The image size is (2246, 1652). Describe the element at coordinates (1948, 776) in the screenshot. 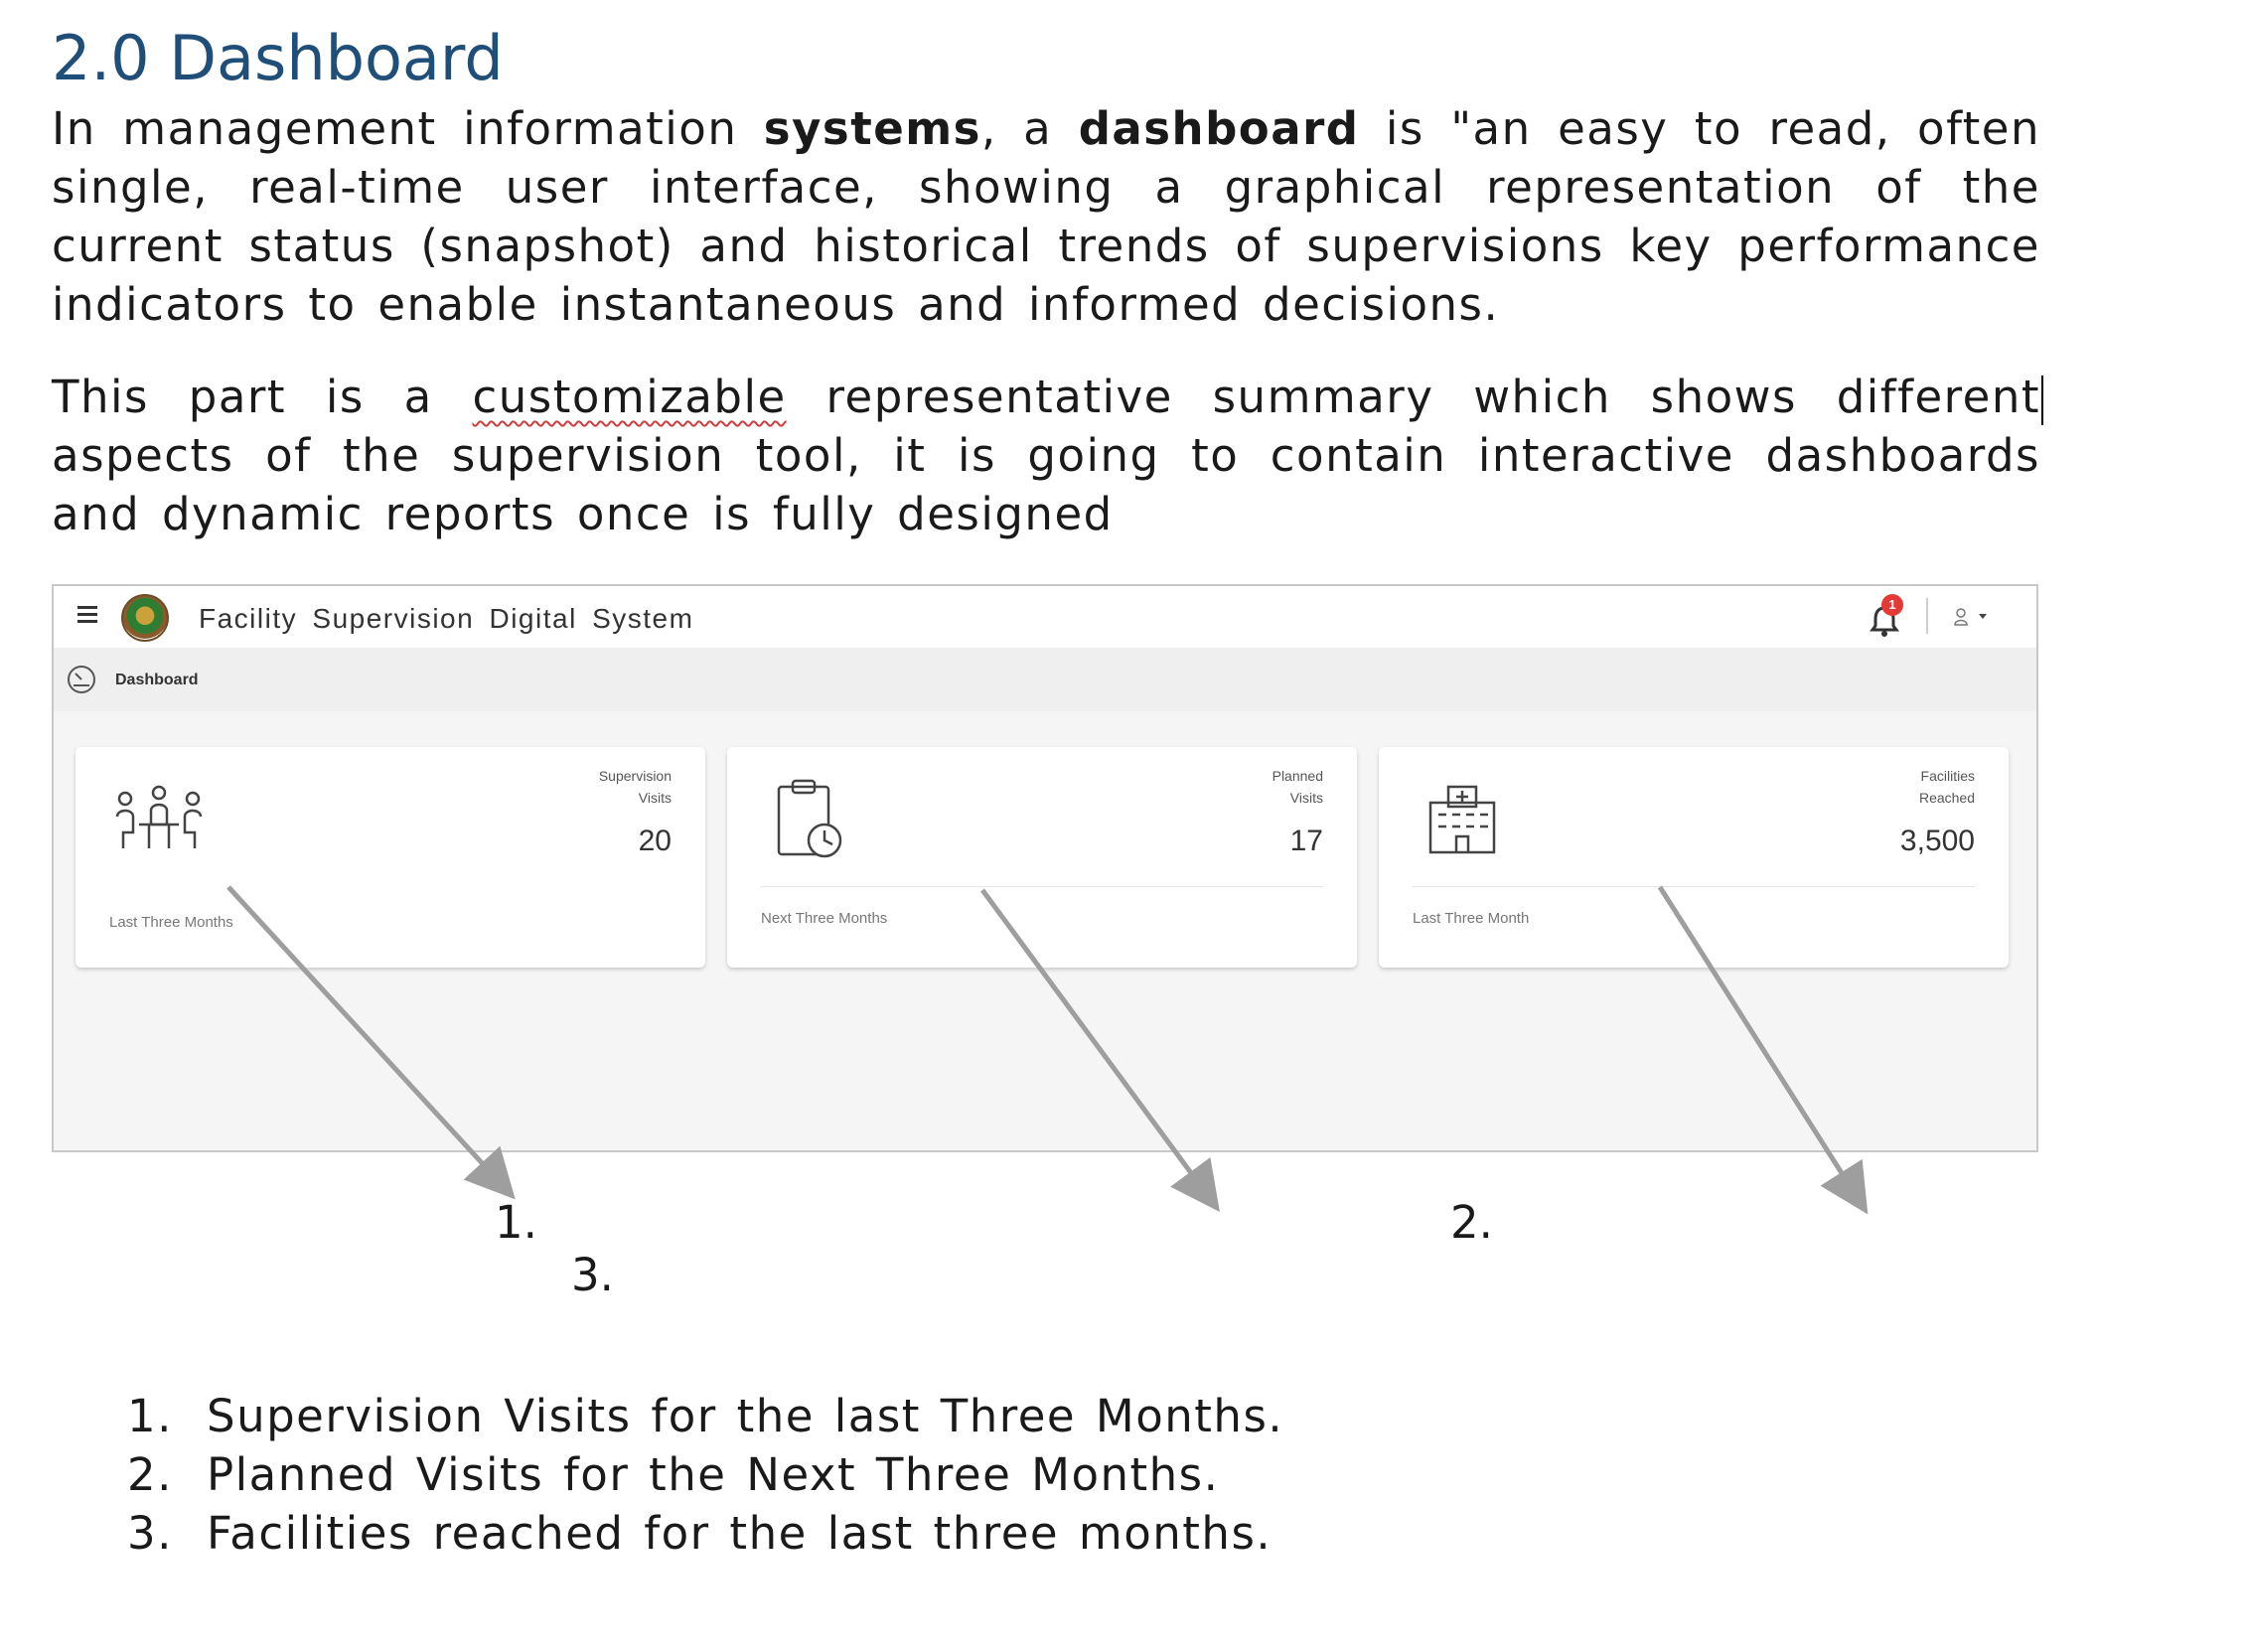

I see `card-label-line1: Facilities` at that location.